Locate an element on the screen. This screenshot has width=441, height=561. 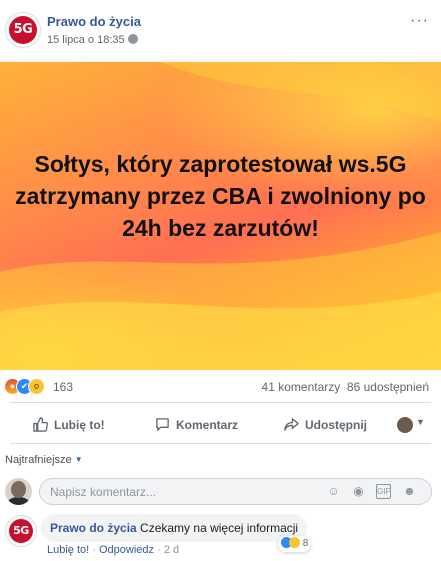
camera-icon: ◉ is located at coordinates (358, 491).